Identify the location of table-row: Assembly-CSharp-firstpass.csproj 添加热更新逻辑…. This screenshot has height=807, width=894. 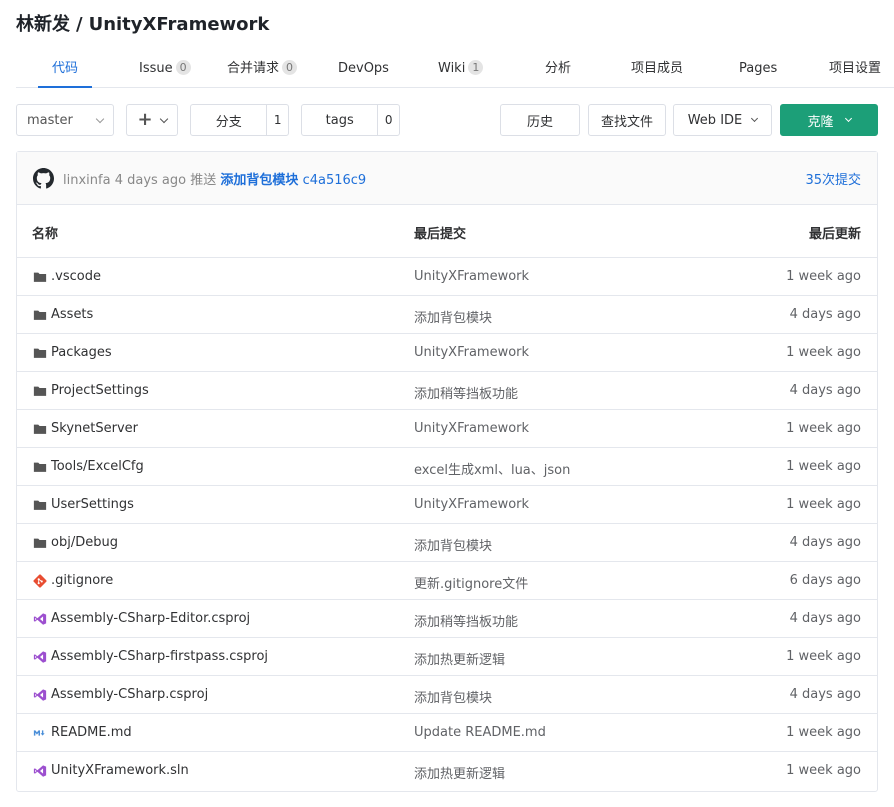
(447, 657).